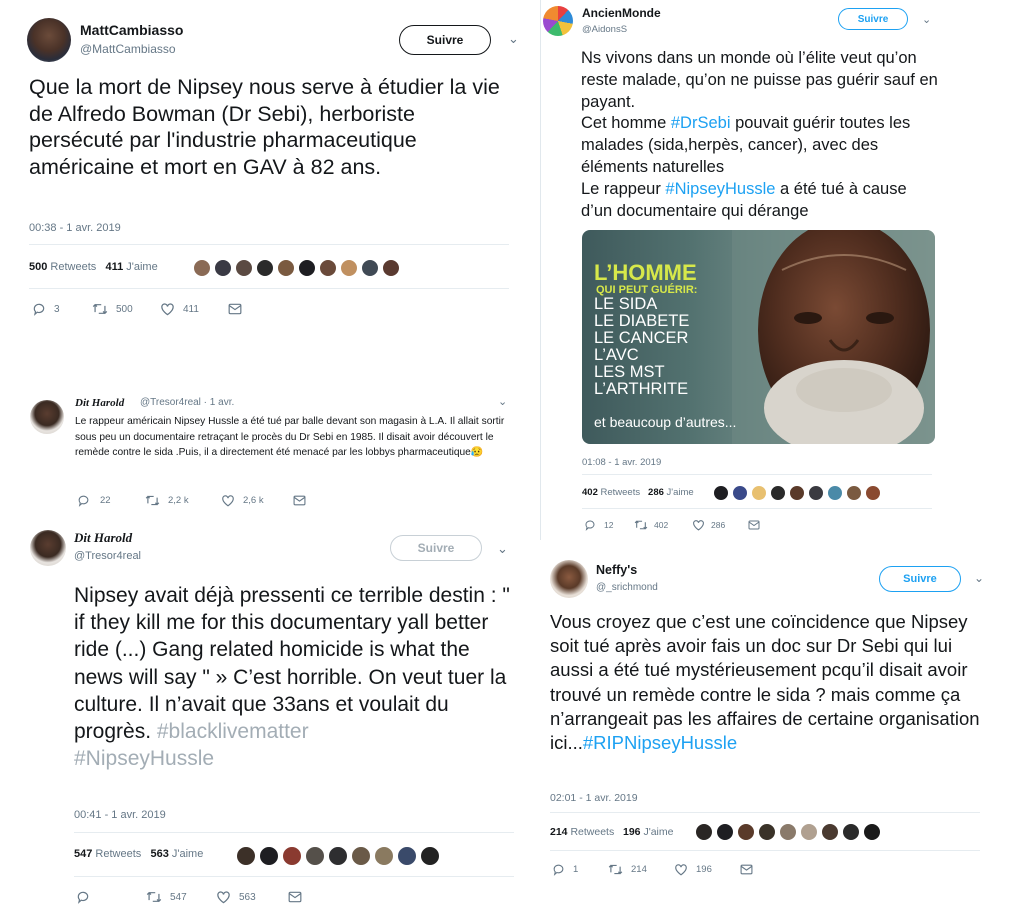 This screenshot has width=1024, height=916. I want to click on like-button: 563, so click(252, 897).